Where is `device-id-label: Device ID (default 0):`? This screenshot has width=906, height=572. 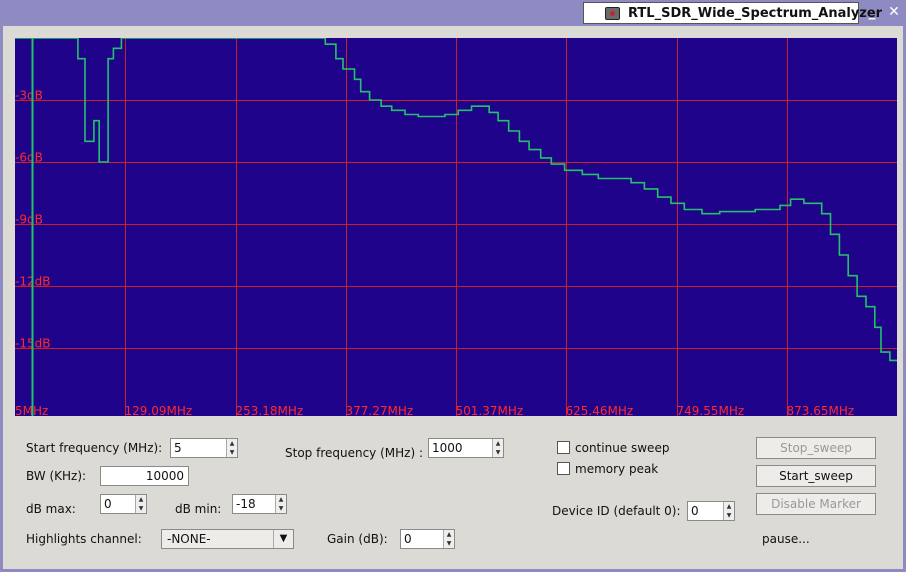 device-id-label: Device ID (default 0): is located at coordinates (616, 511).